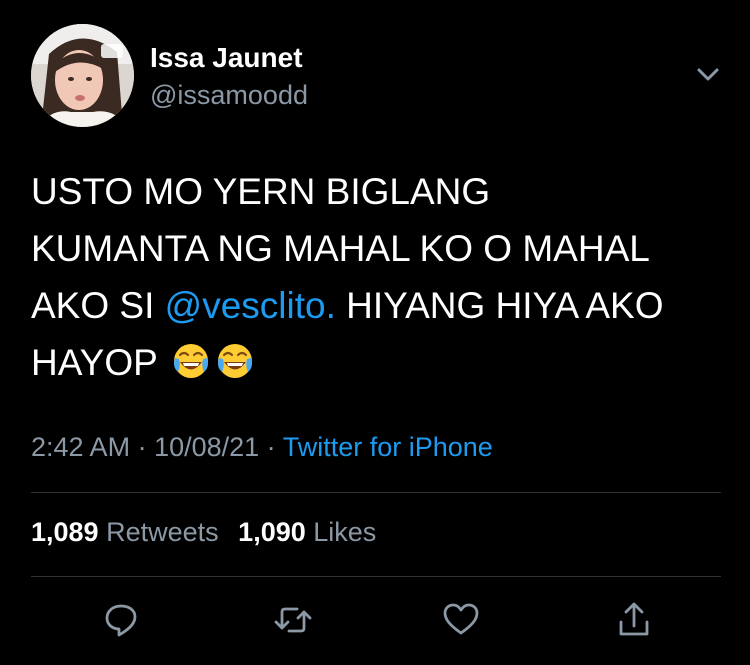 This screenshot has width=750, height=665. Describe the element at coordinates (388, 447) in the screenshot. I see `tweet-source-link: Twitter for iPhone` at that location.